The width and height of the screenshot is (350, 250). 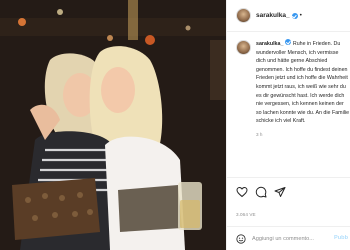 What do you see at coordinates (292, 61) in the screenshot?
I see `caption-line: dich und hätte gerne Abschied` at bounding box center [292, 61].